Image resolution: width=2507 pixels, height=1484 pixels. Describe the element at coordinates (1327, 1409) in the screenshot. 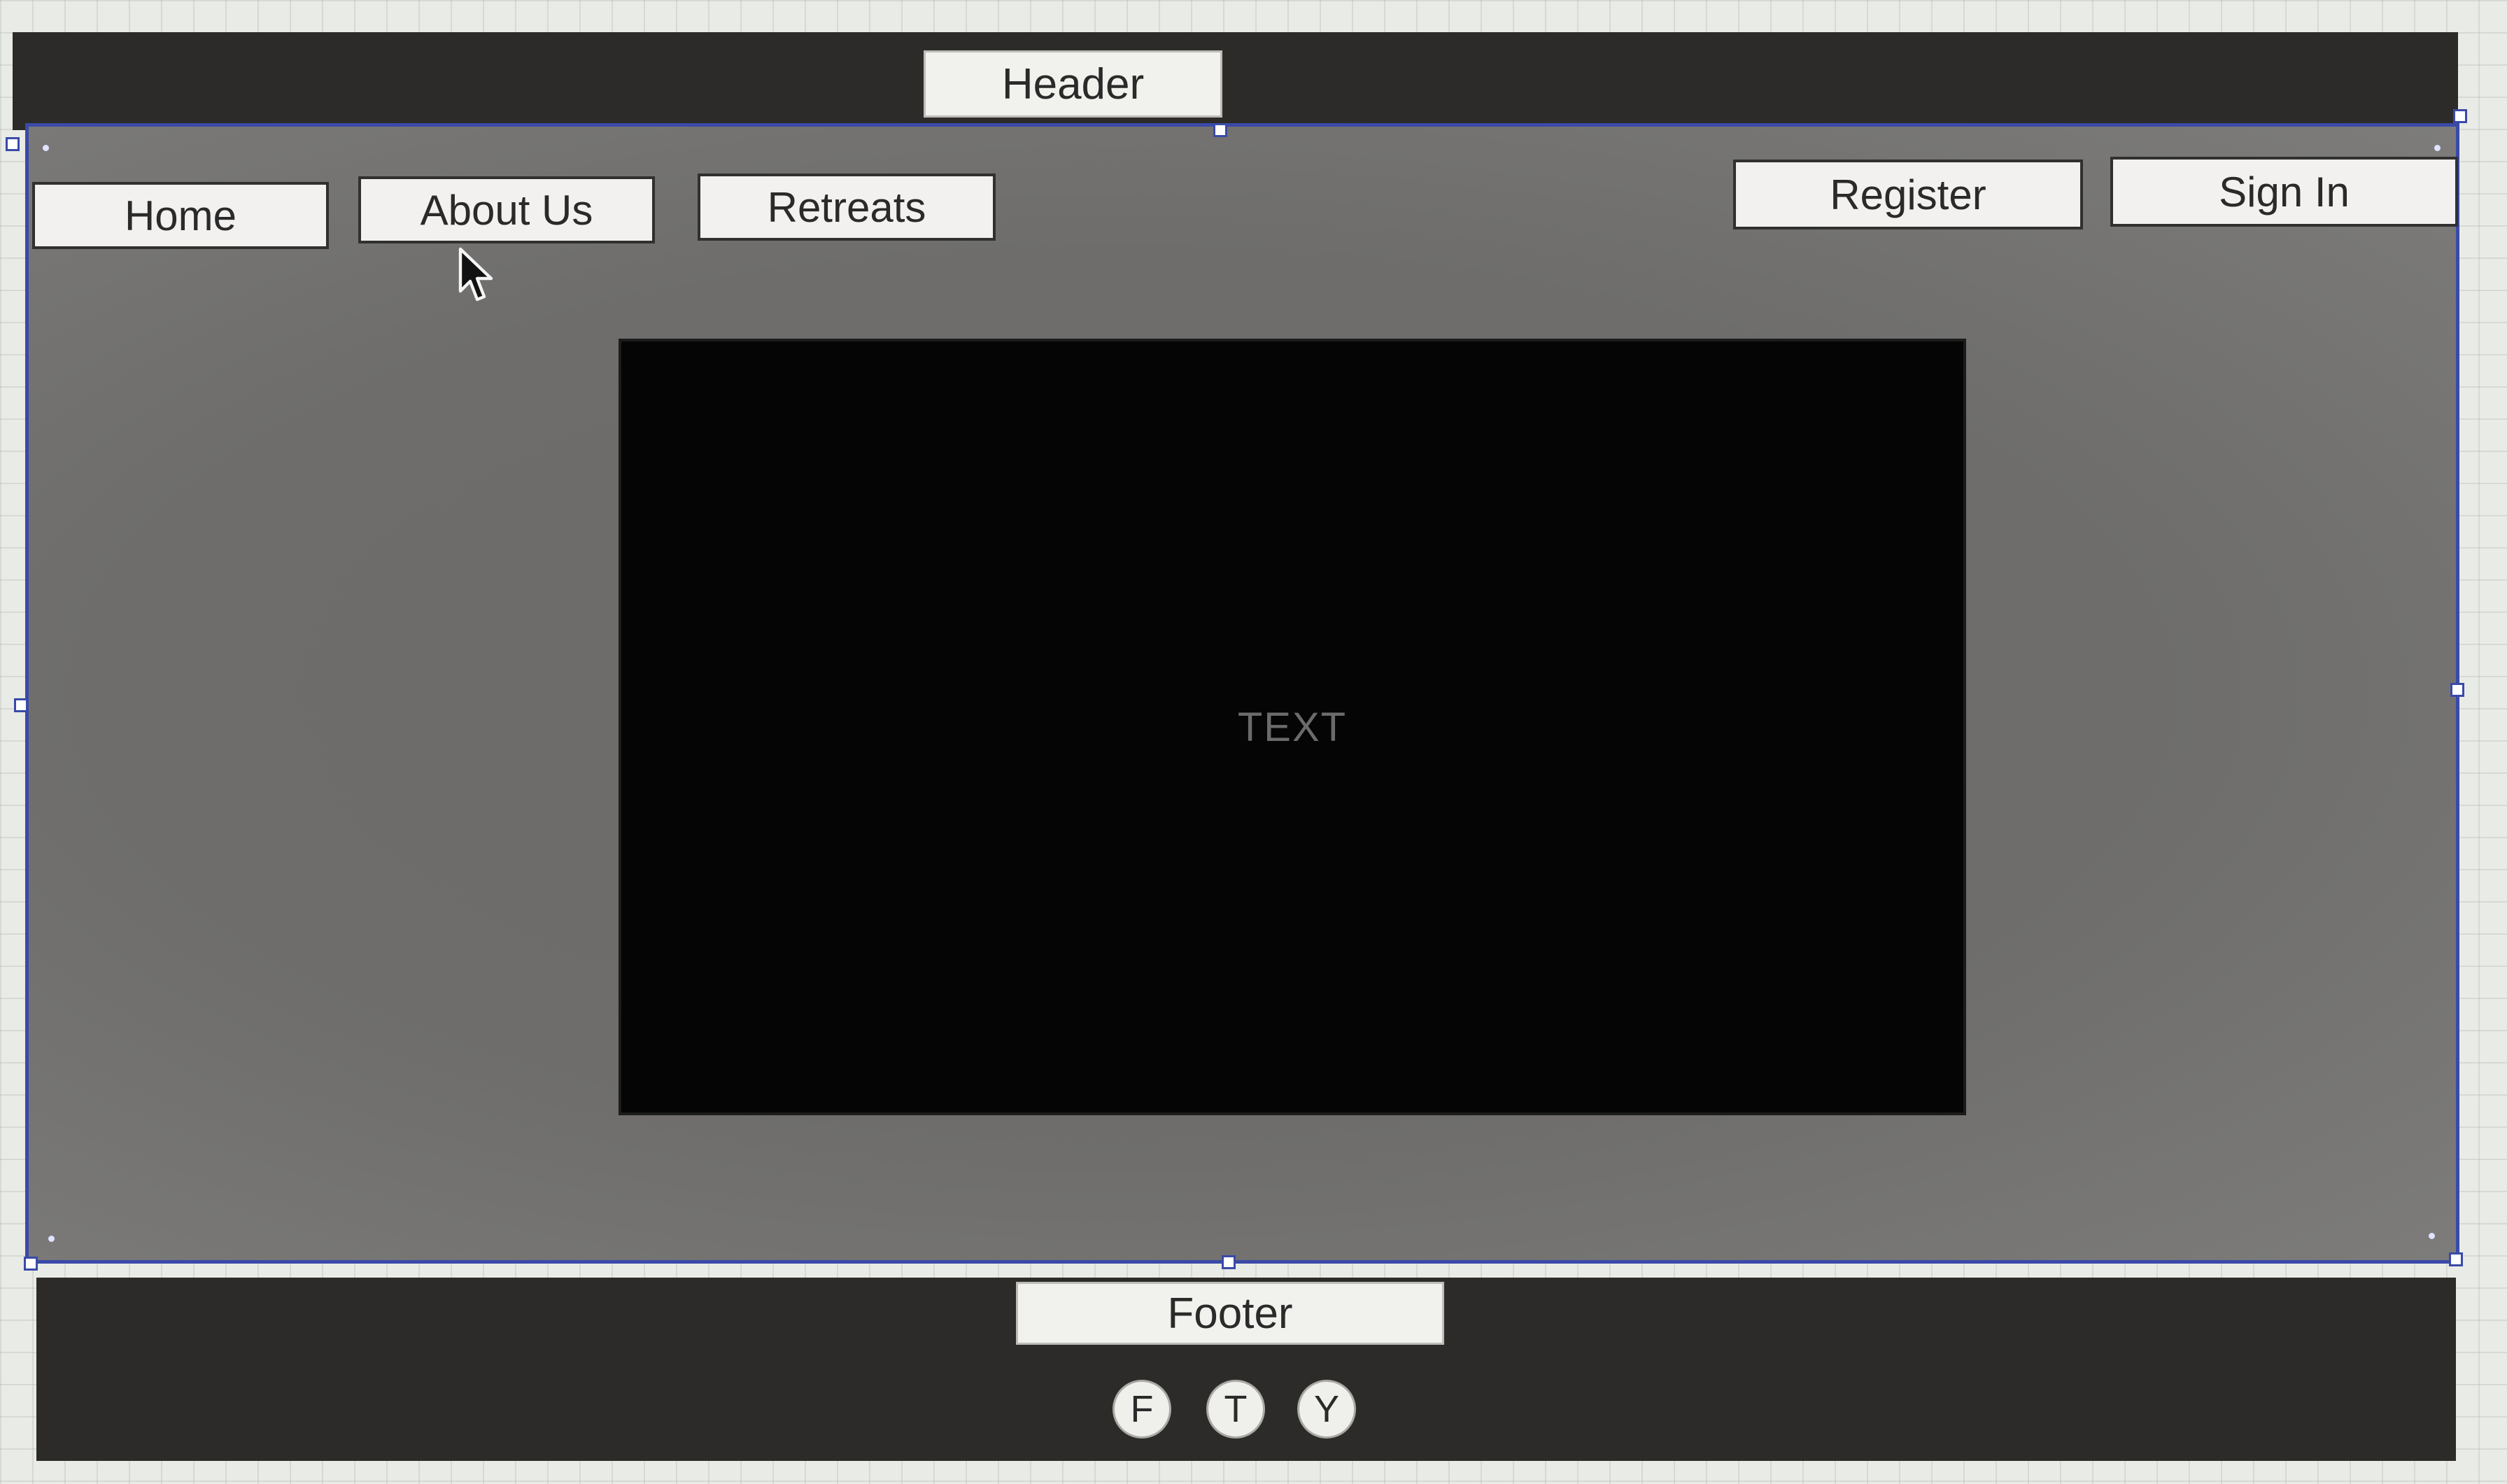

I see `youtube-icon: Y` at that location.